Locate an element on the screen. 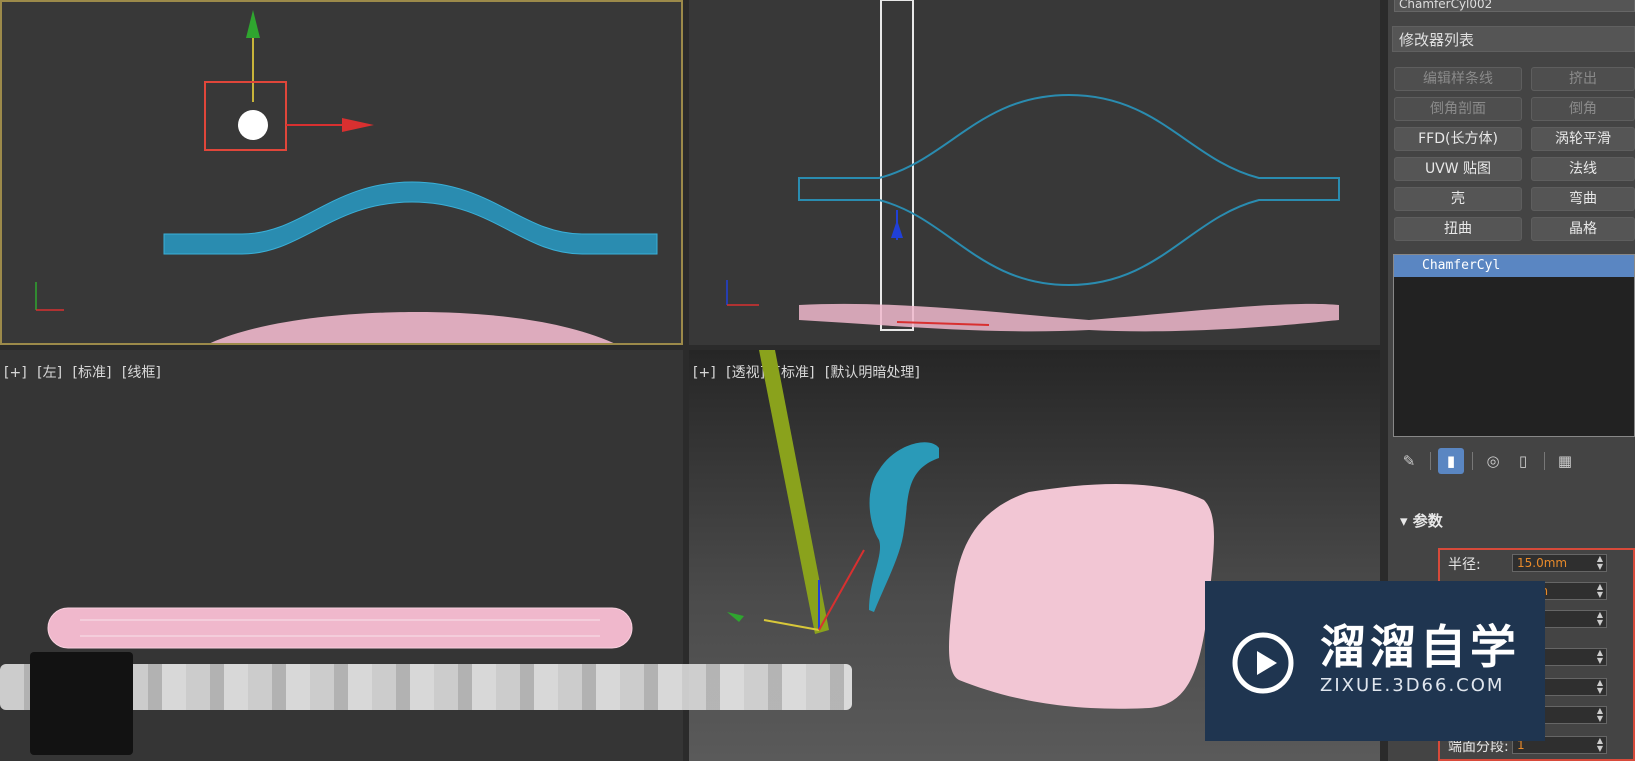 This screenshot has height=761, width=1635. seat-3d is located at coordinates (1081, 596).